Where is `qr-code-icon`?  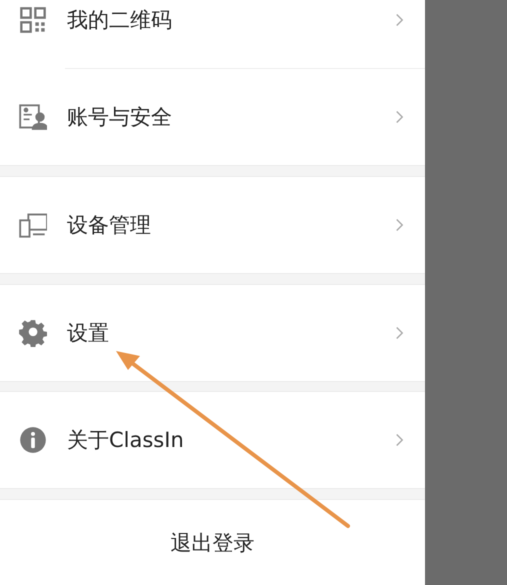 qr-code-icon is located at coordinates (33, 20).